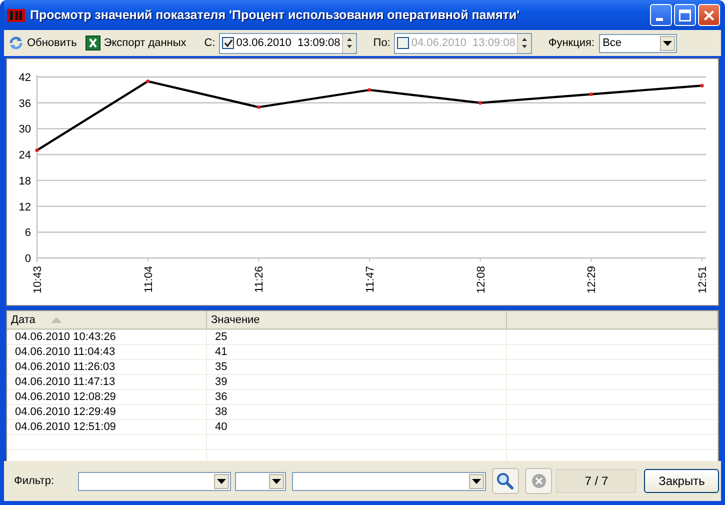 This screenshot has width=725, height=505. Describe the element at coordinates (42, 43) in the screenshot. I see `refresh-button: Обновить` at that location.